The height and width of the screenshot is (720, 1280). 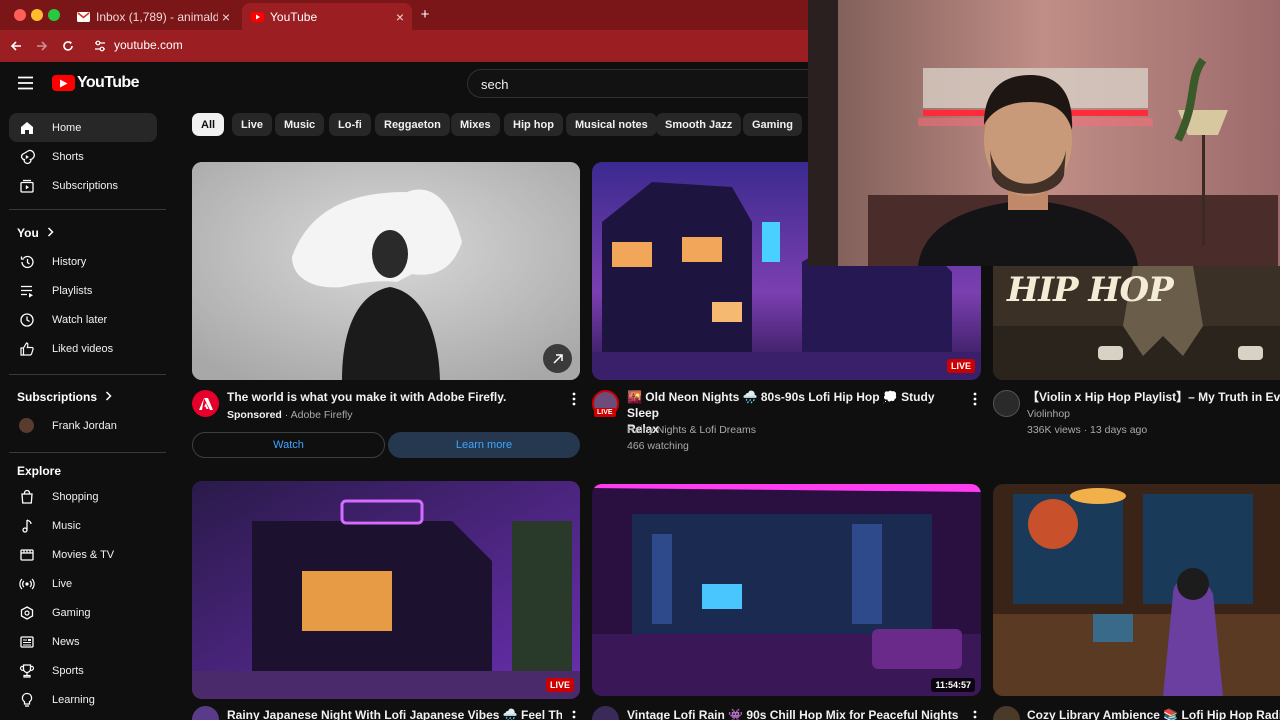 What do you see at coordinates (425, 14) in the screenshot?
I see `new-tab-icon: +` at bounding box center [425, 14].